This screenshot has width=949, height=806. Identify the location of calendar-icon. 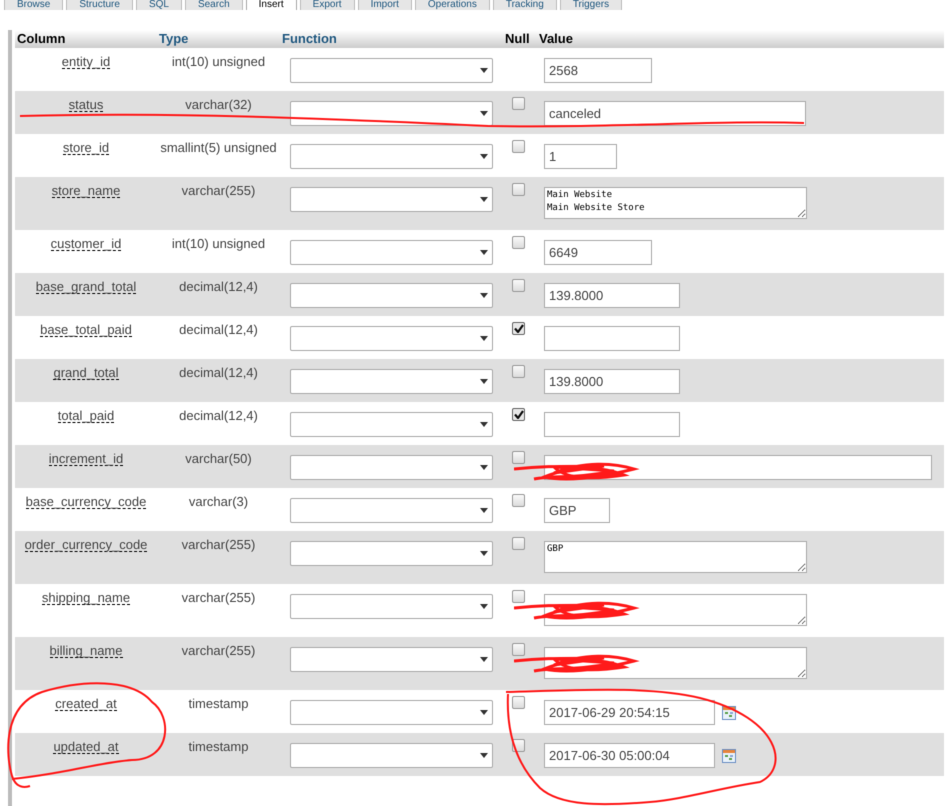
(729, 755).